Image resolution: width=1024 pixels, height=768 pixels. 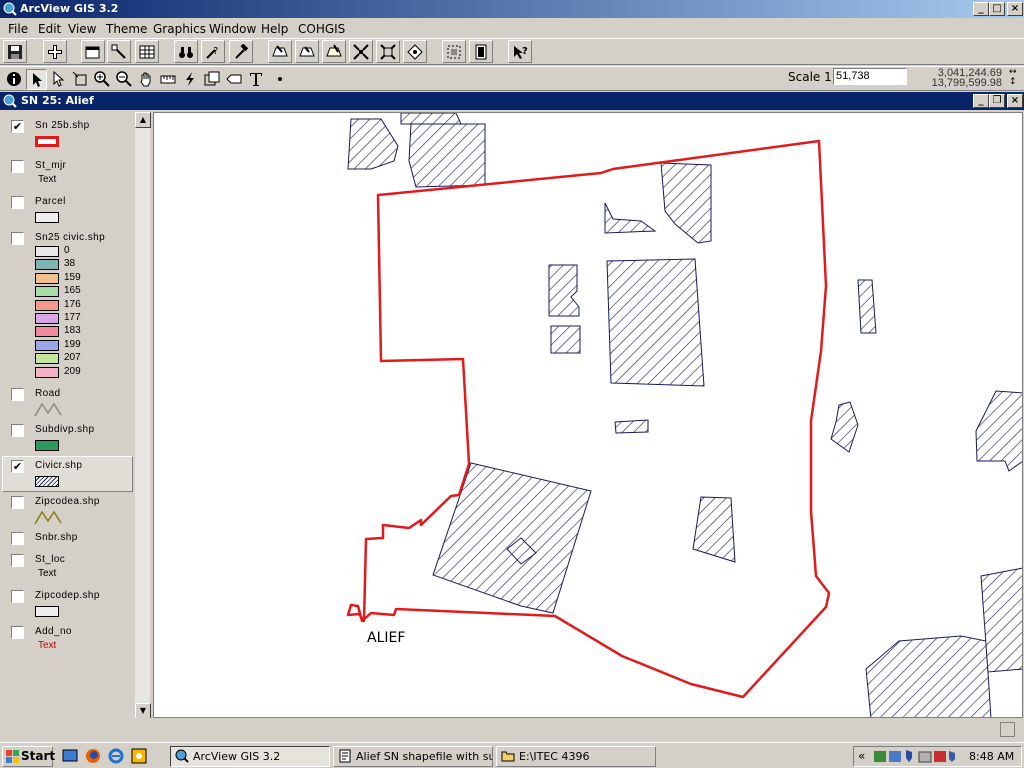 What do you see at coordinates (10, 101) in the screenshot?
I see `view-globe-icon` at bounding box center [10, 101].